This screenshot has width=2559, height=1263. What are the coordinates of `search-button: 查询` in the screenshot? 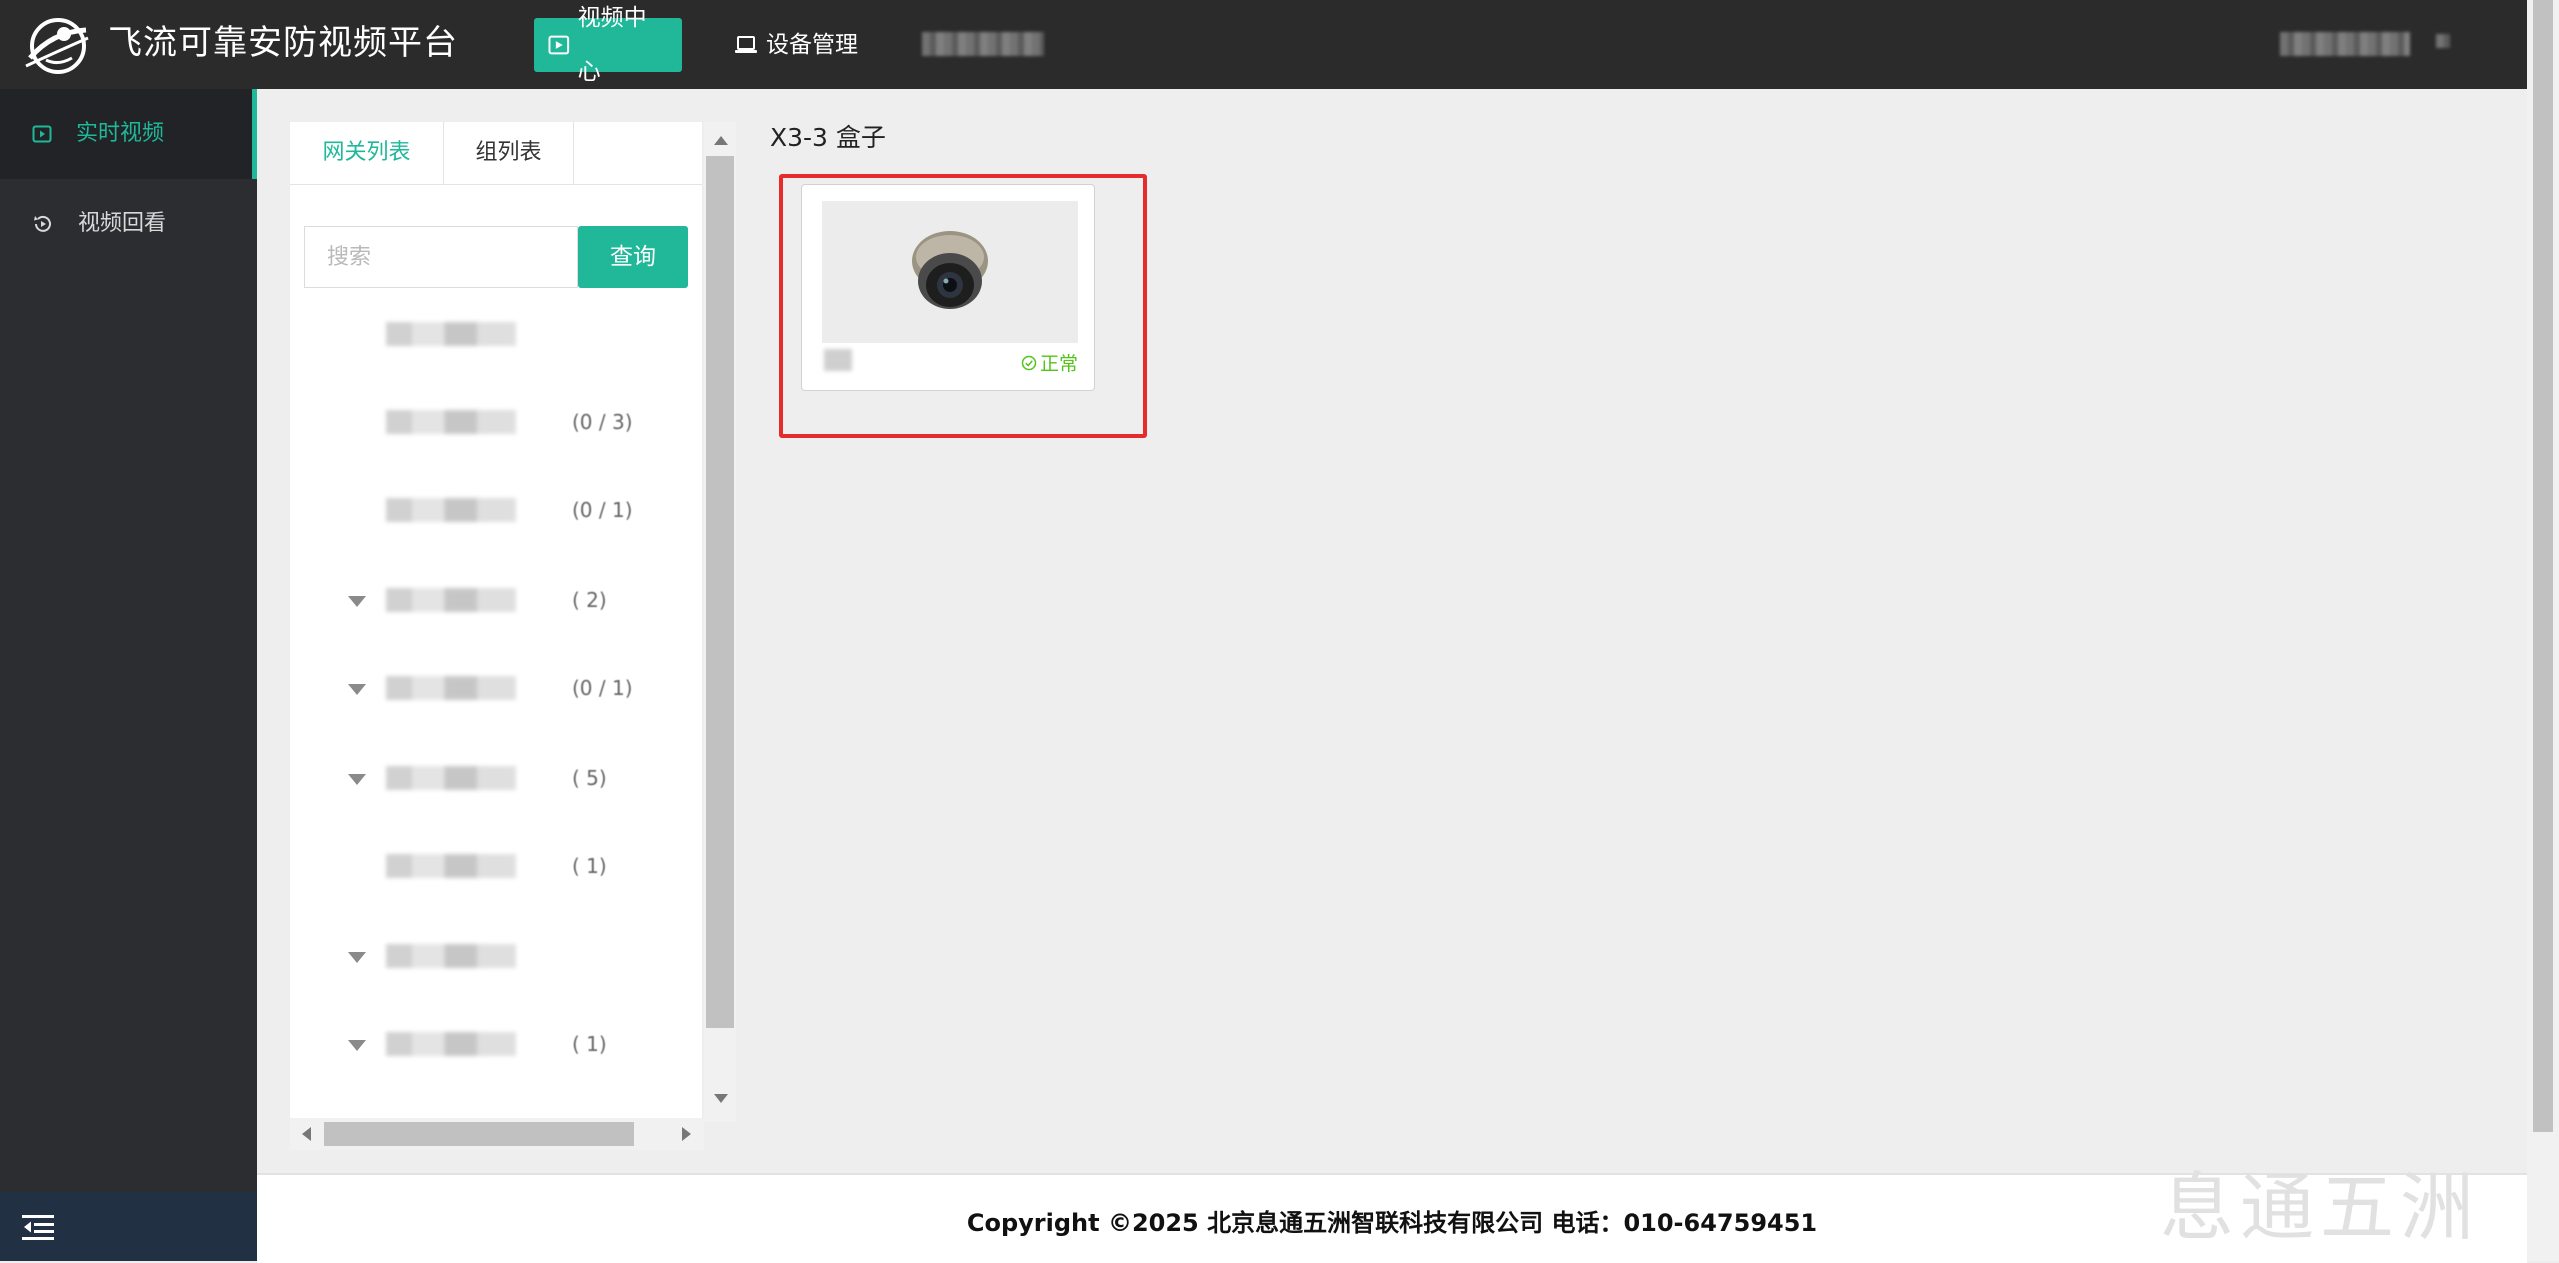 It's located at (633, 257).